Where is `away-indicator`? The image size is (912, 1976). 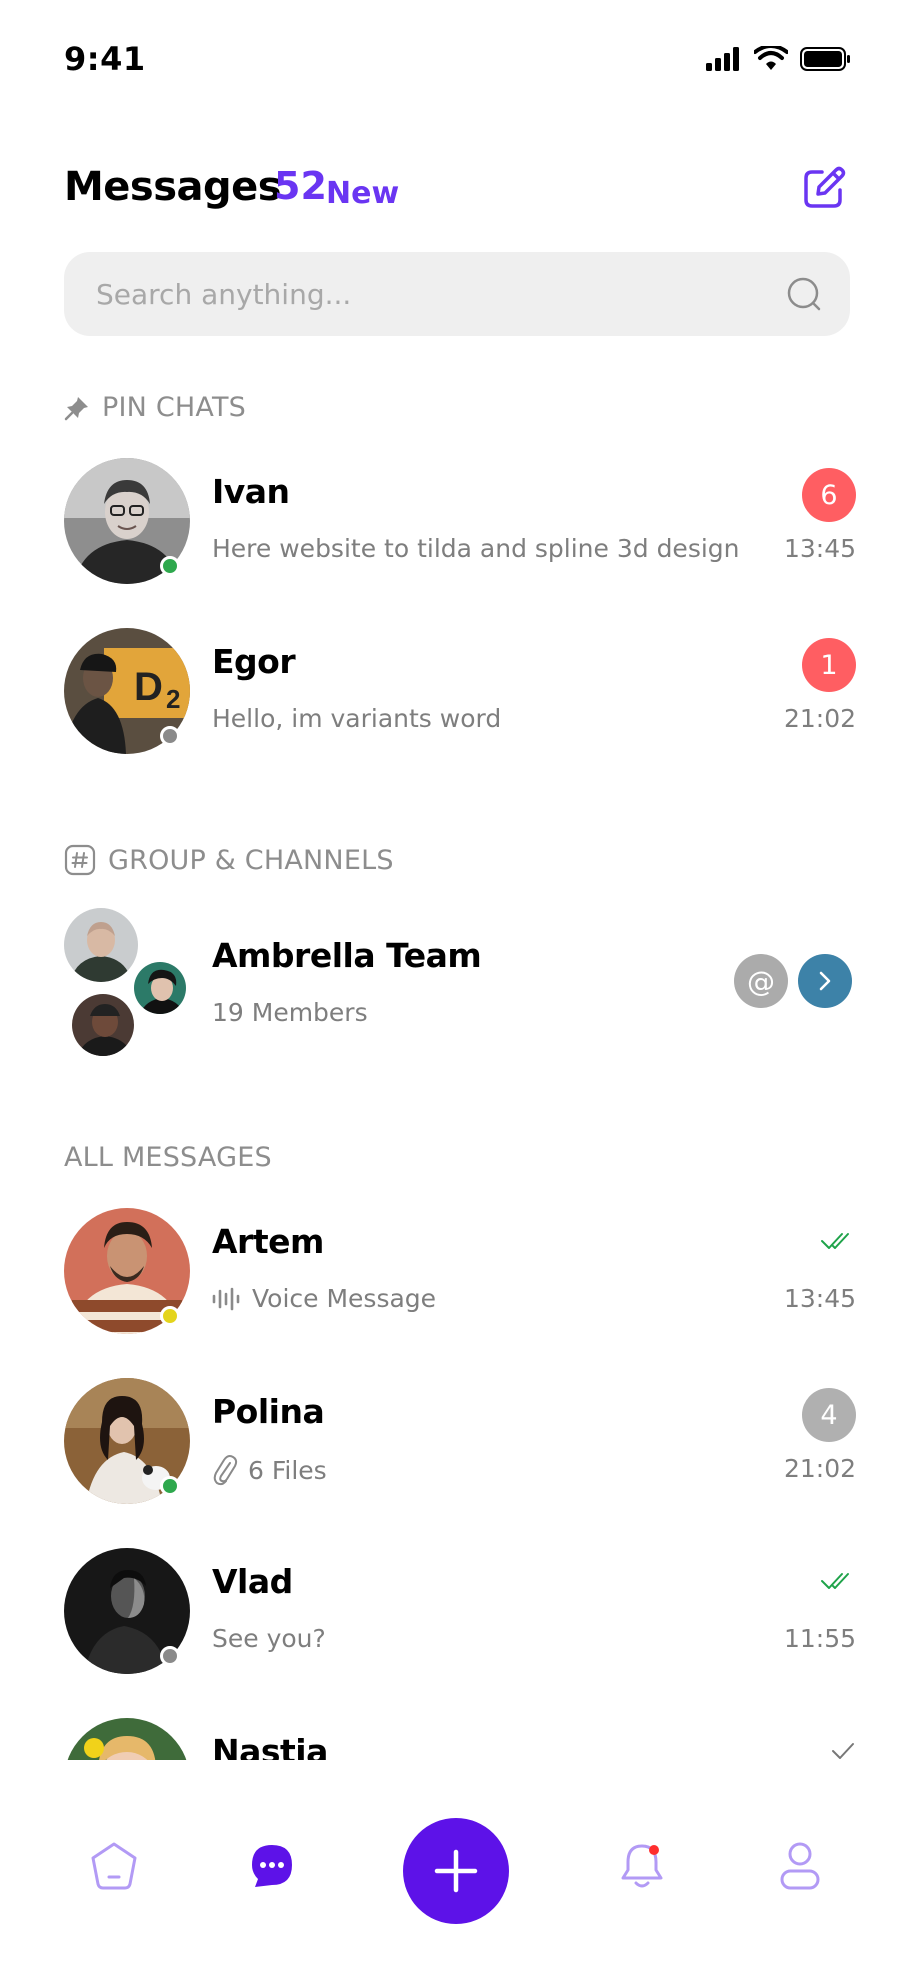 away-indicator is located at coordinates (170, 1316).